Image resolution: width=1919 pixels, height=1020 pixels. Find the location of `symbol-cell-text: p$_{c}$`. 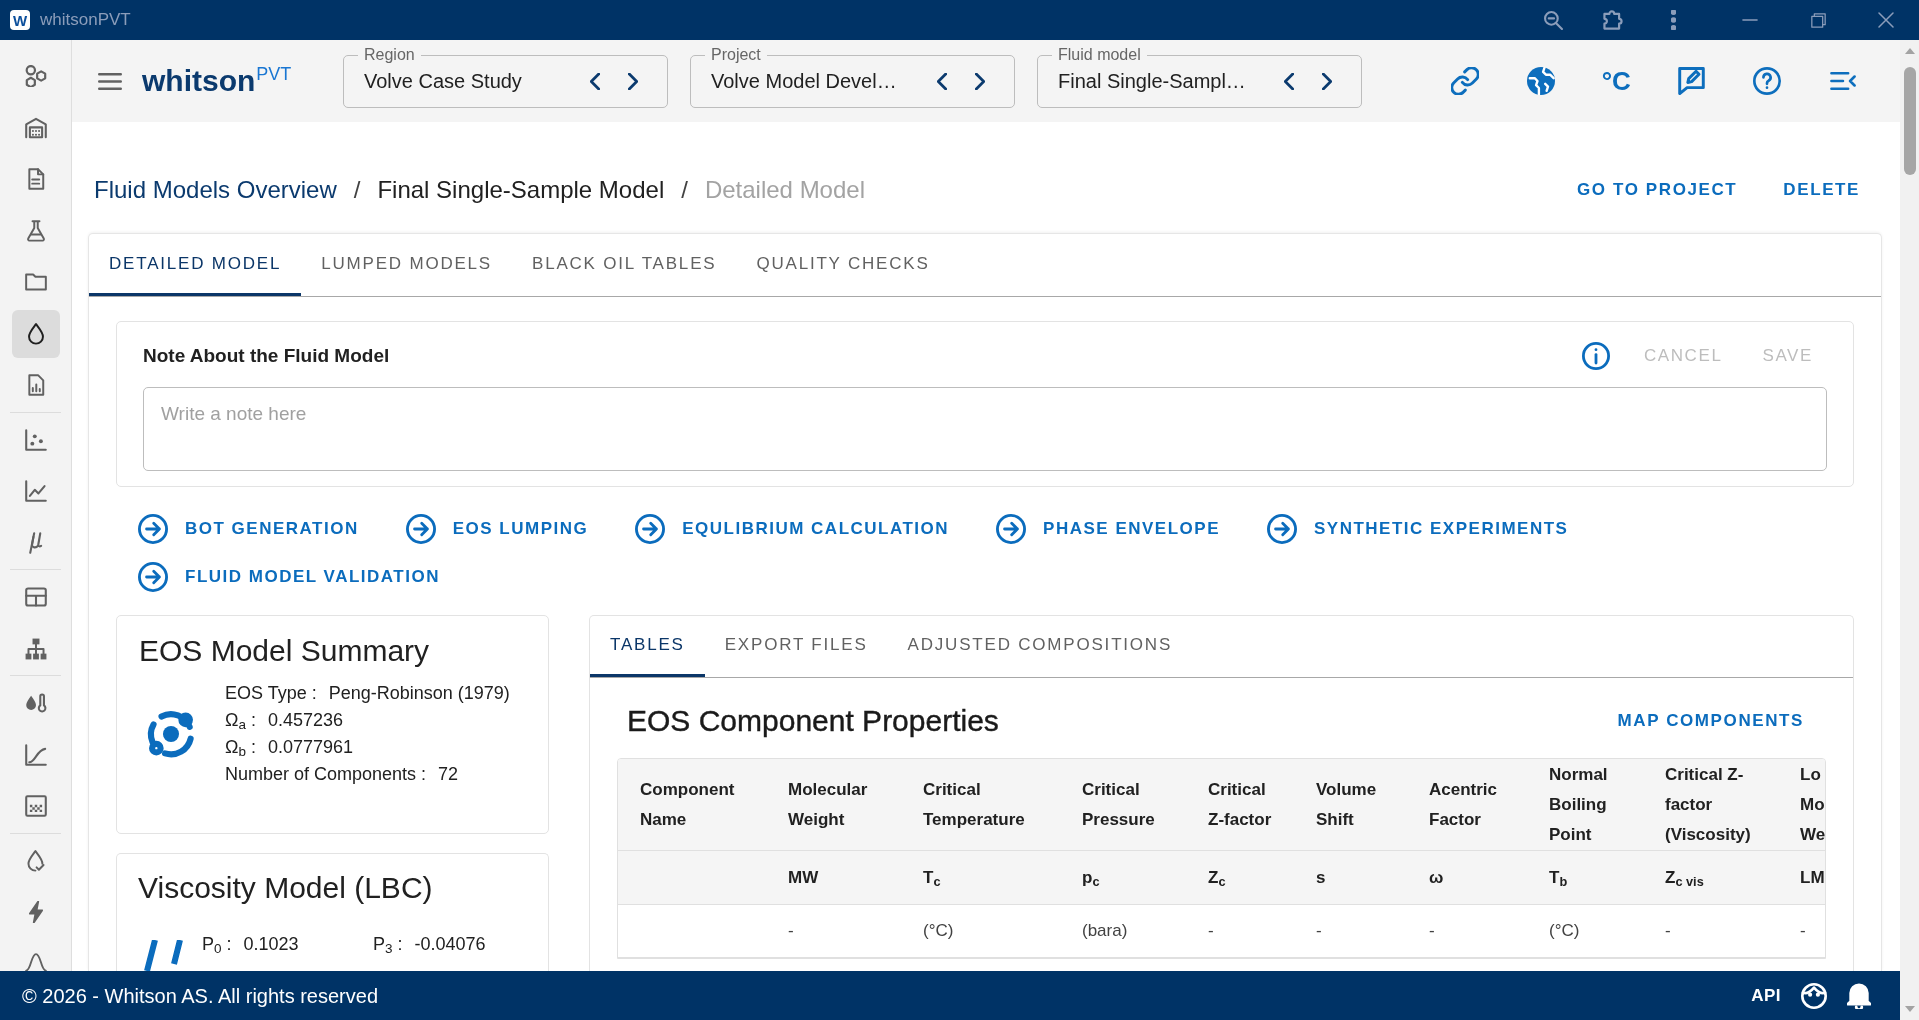

symbol-cell-text: p$_{c}$ is located at coordinates (1091, 878).